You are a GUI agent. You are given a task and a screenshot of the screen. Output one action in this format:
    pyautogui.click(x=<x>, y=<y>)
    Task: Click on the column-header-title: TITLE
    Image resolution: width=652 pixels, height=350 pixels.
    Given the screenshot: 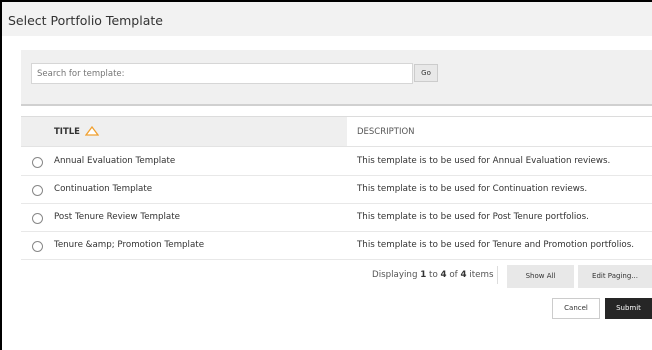 What is the action you would take?
    pyautogui.click(x=184, y=131)
    